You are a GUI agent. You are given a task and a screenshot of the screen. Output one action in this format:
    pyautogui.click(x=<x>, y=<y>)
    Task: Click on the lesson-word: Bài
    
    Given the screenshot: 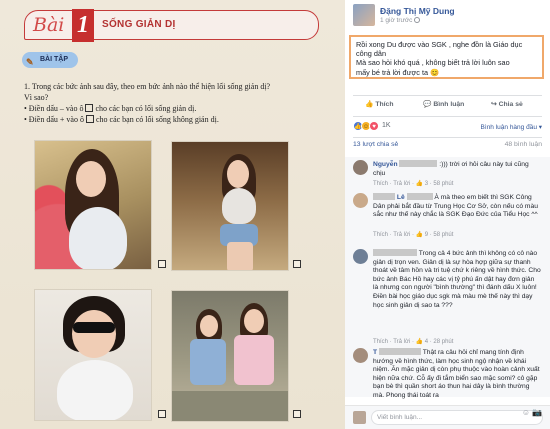 What is the action you would take?
    pyautogui.click(x=49, y=25)
    